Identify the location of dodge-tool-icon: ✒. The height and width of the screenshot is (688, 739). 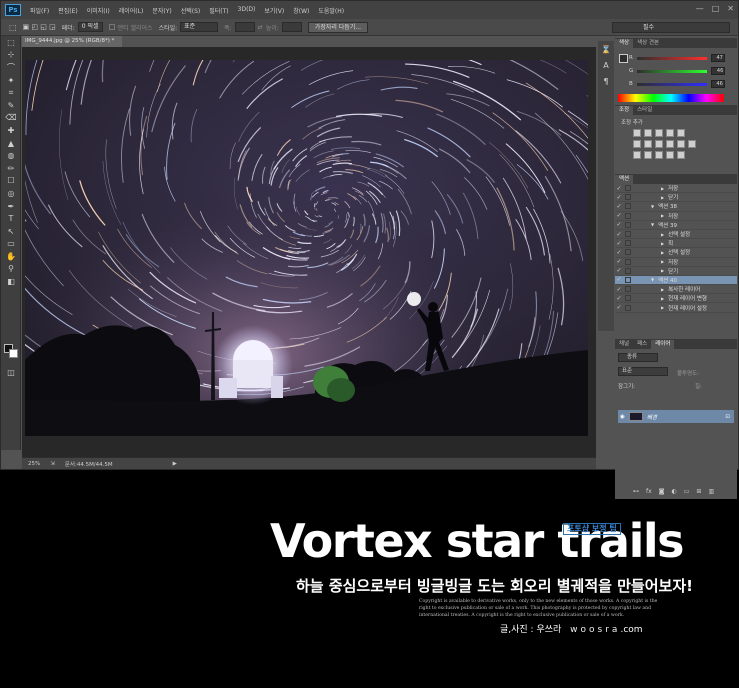
(11, 206).